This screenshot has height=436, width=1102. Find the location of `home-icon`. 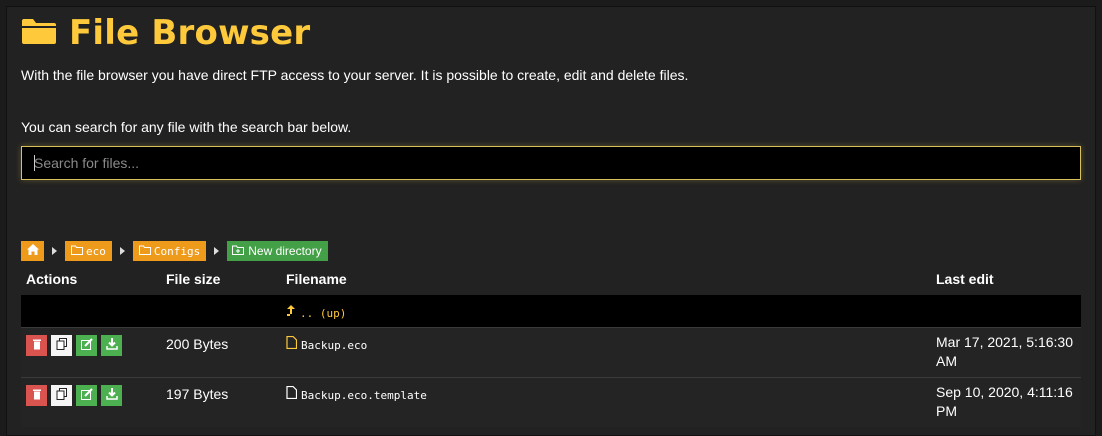

home-icon is located at coordinates (32, 251).